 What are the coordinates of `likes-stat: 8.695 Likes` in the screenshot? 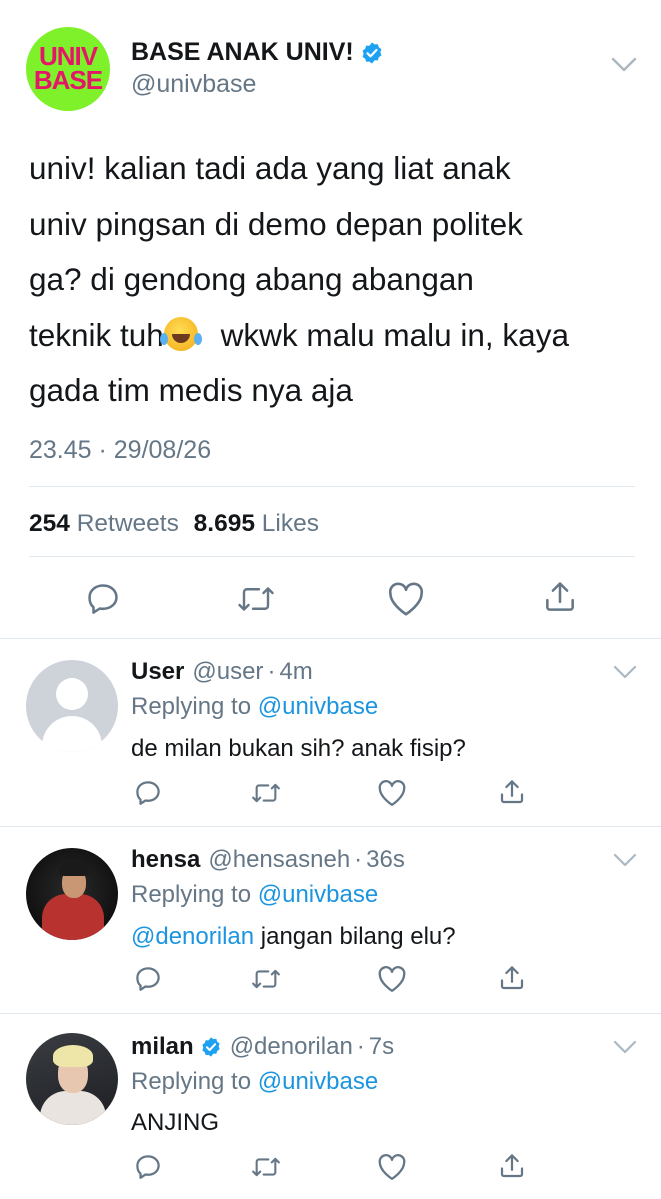 It's located at (256, 523).